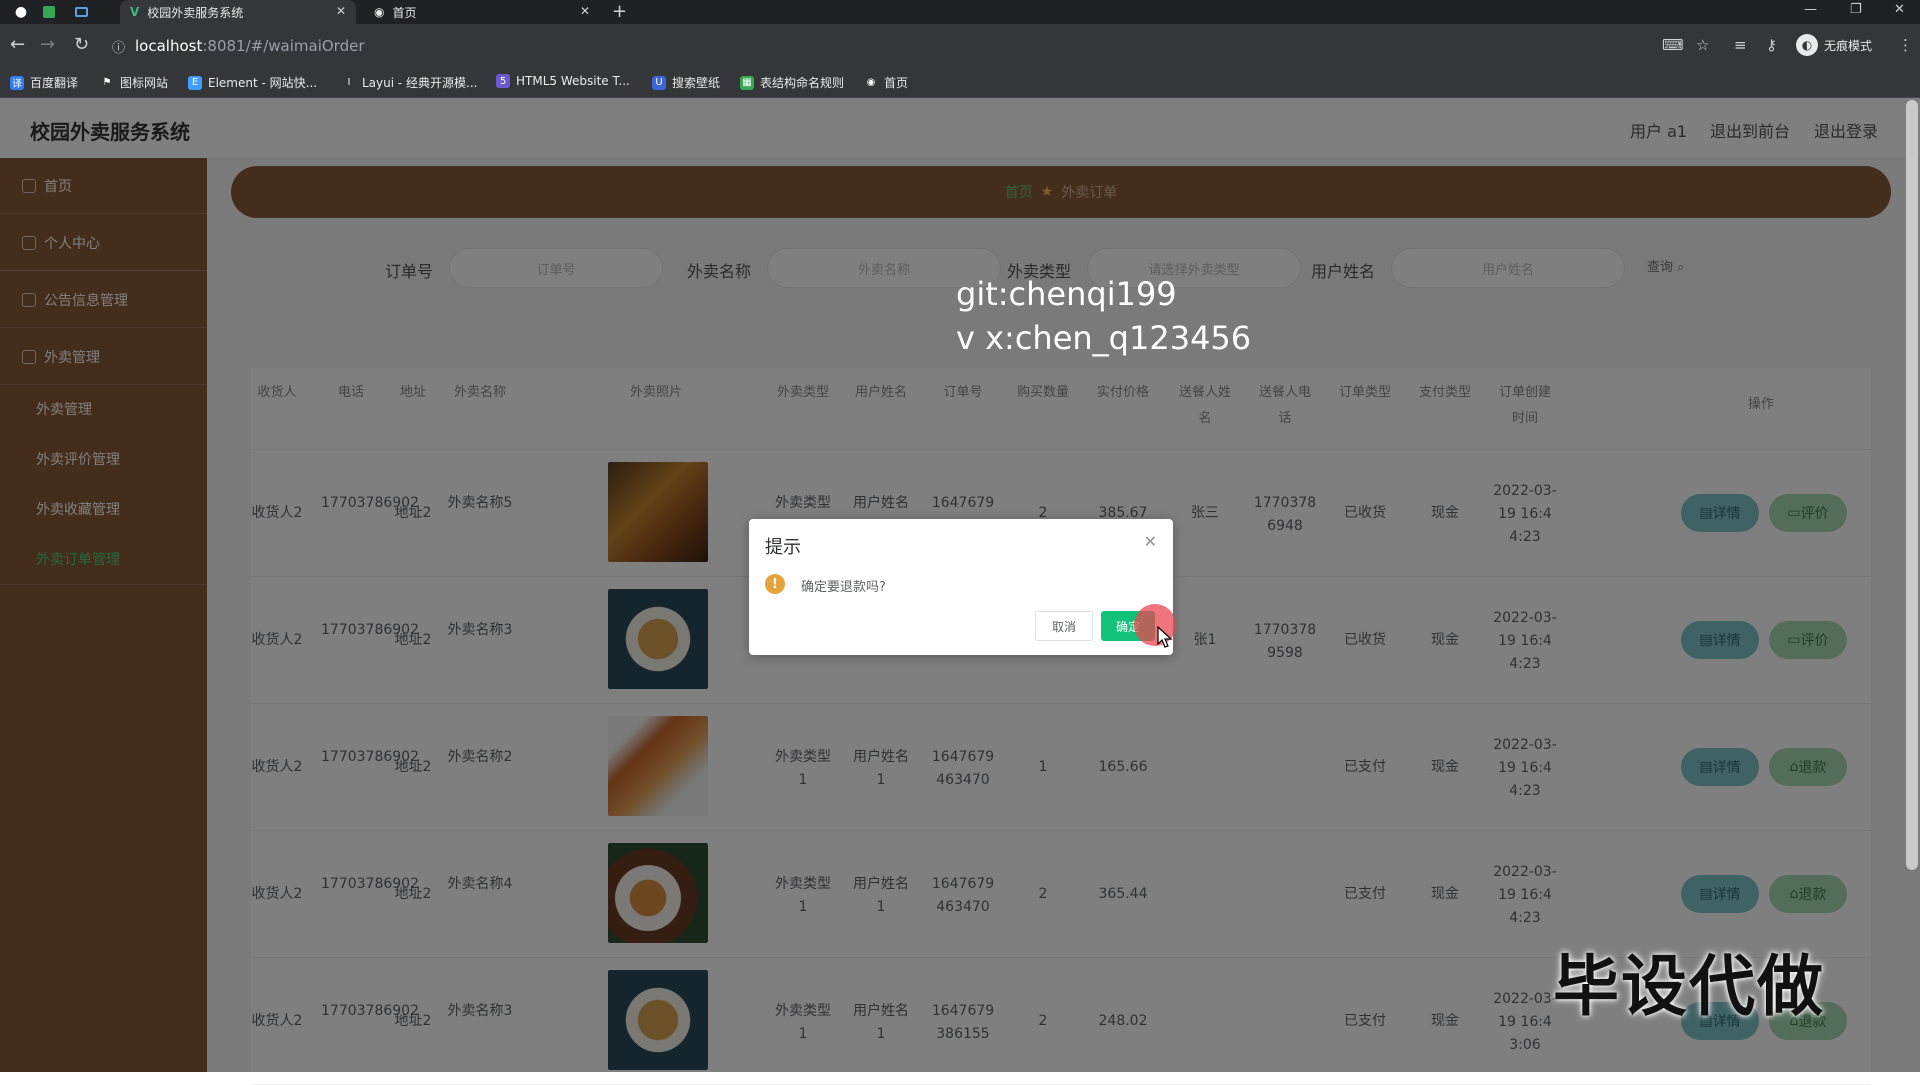  I want to click on translate-icon: ⌨, so click(1673, 45).